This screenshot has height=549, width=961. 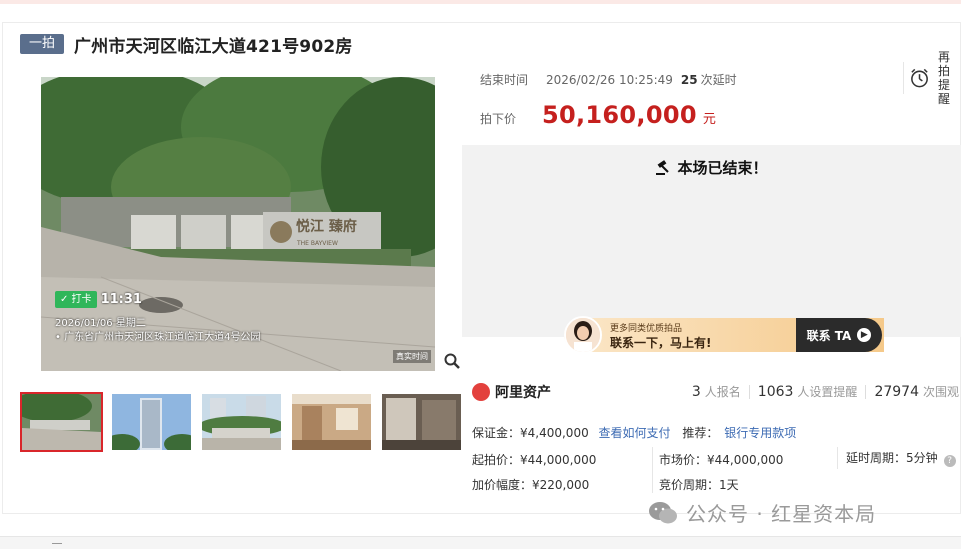 What do you see at coordinates (663, 167) in the screenshot?
I see `gavel-icon` at bounding box center [663, 167].